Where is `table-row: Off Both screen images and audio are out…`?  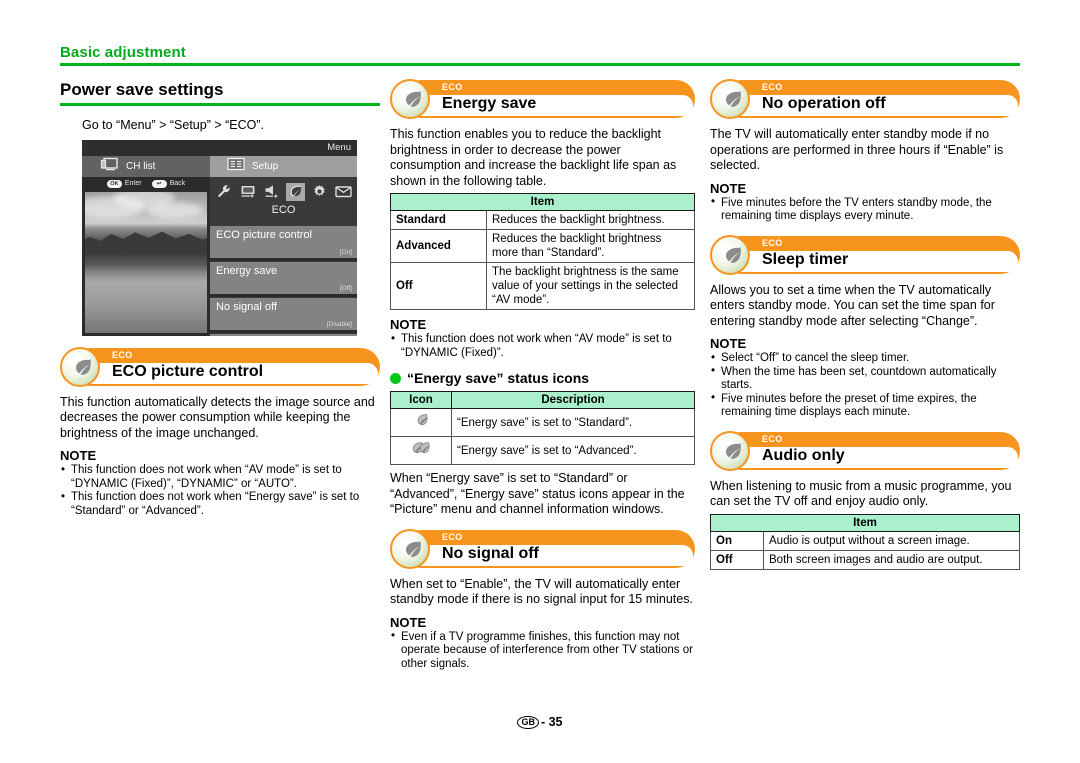
table-row: Off Both screen images and audio are out… is located at coordinates (865, 559).